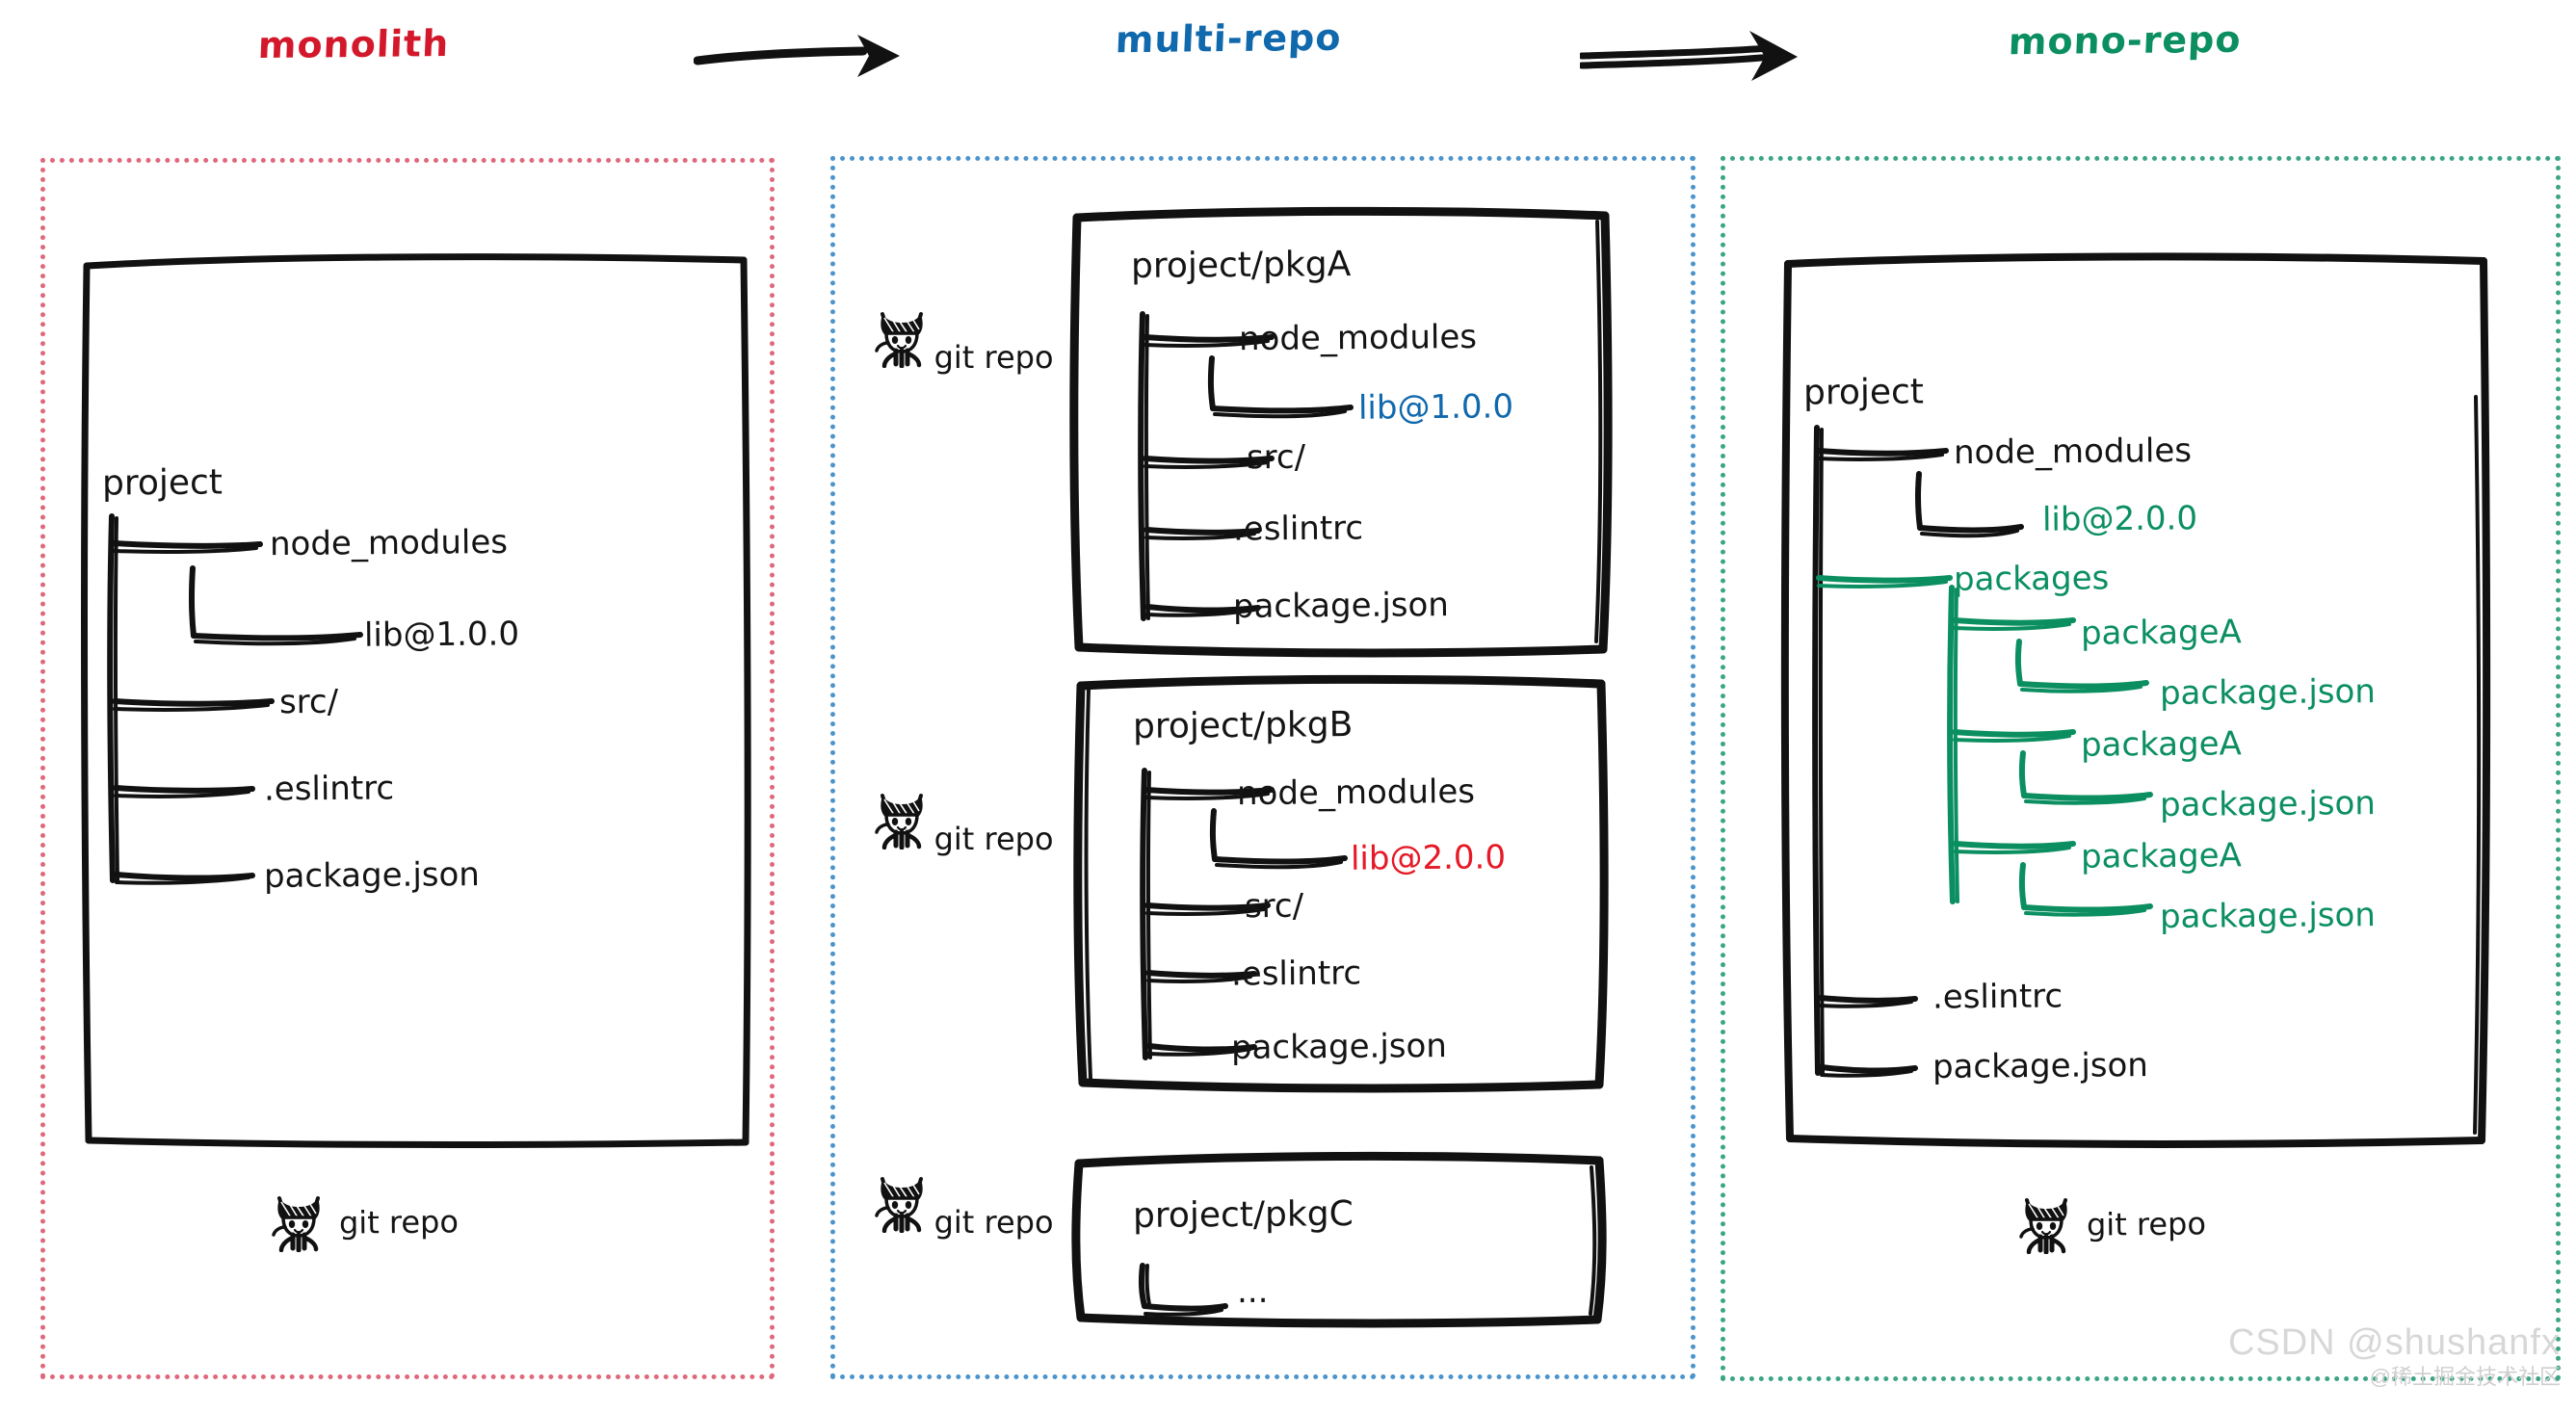 This screenshot has width=2576, height=1412. I want to click on watermark: CSDN @shushanfx @稀土掘金技术社区, so click(2395, 1356).